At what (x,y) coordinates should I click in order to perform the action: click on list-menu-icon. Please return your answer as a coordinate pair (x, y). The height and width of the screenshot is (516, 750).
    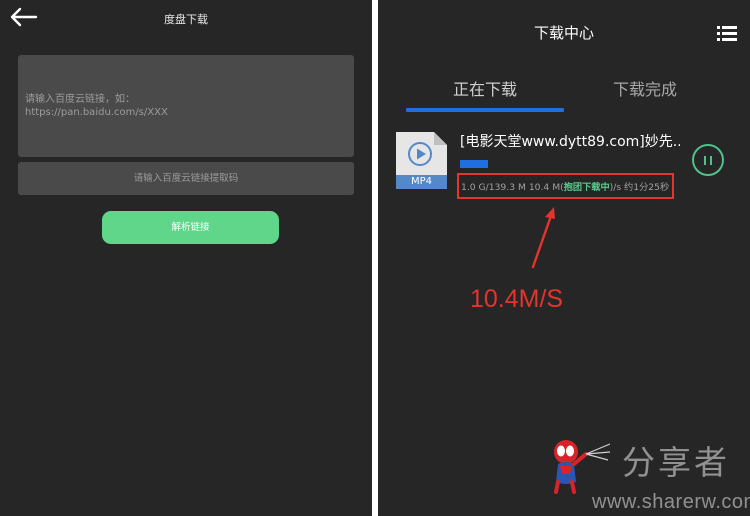
    Looking at the image, I should click on (727, 33).